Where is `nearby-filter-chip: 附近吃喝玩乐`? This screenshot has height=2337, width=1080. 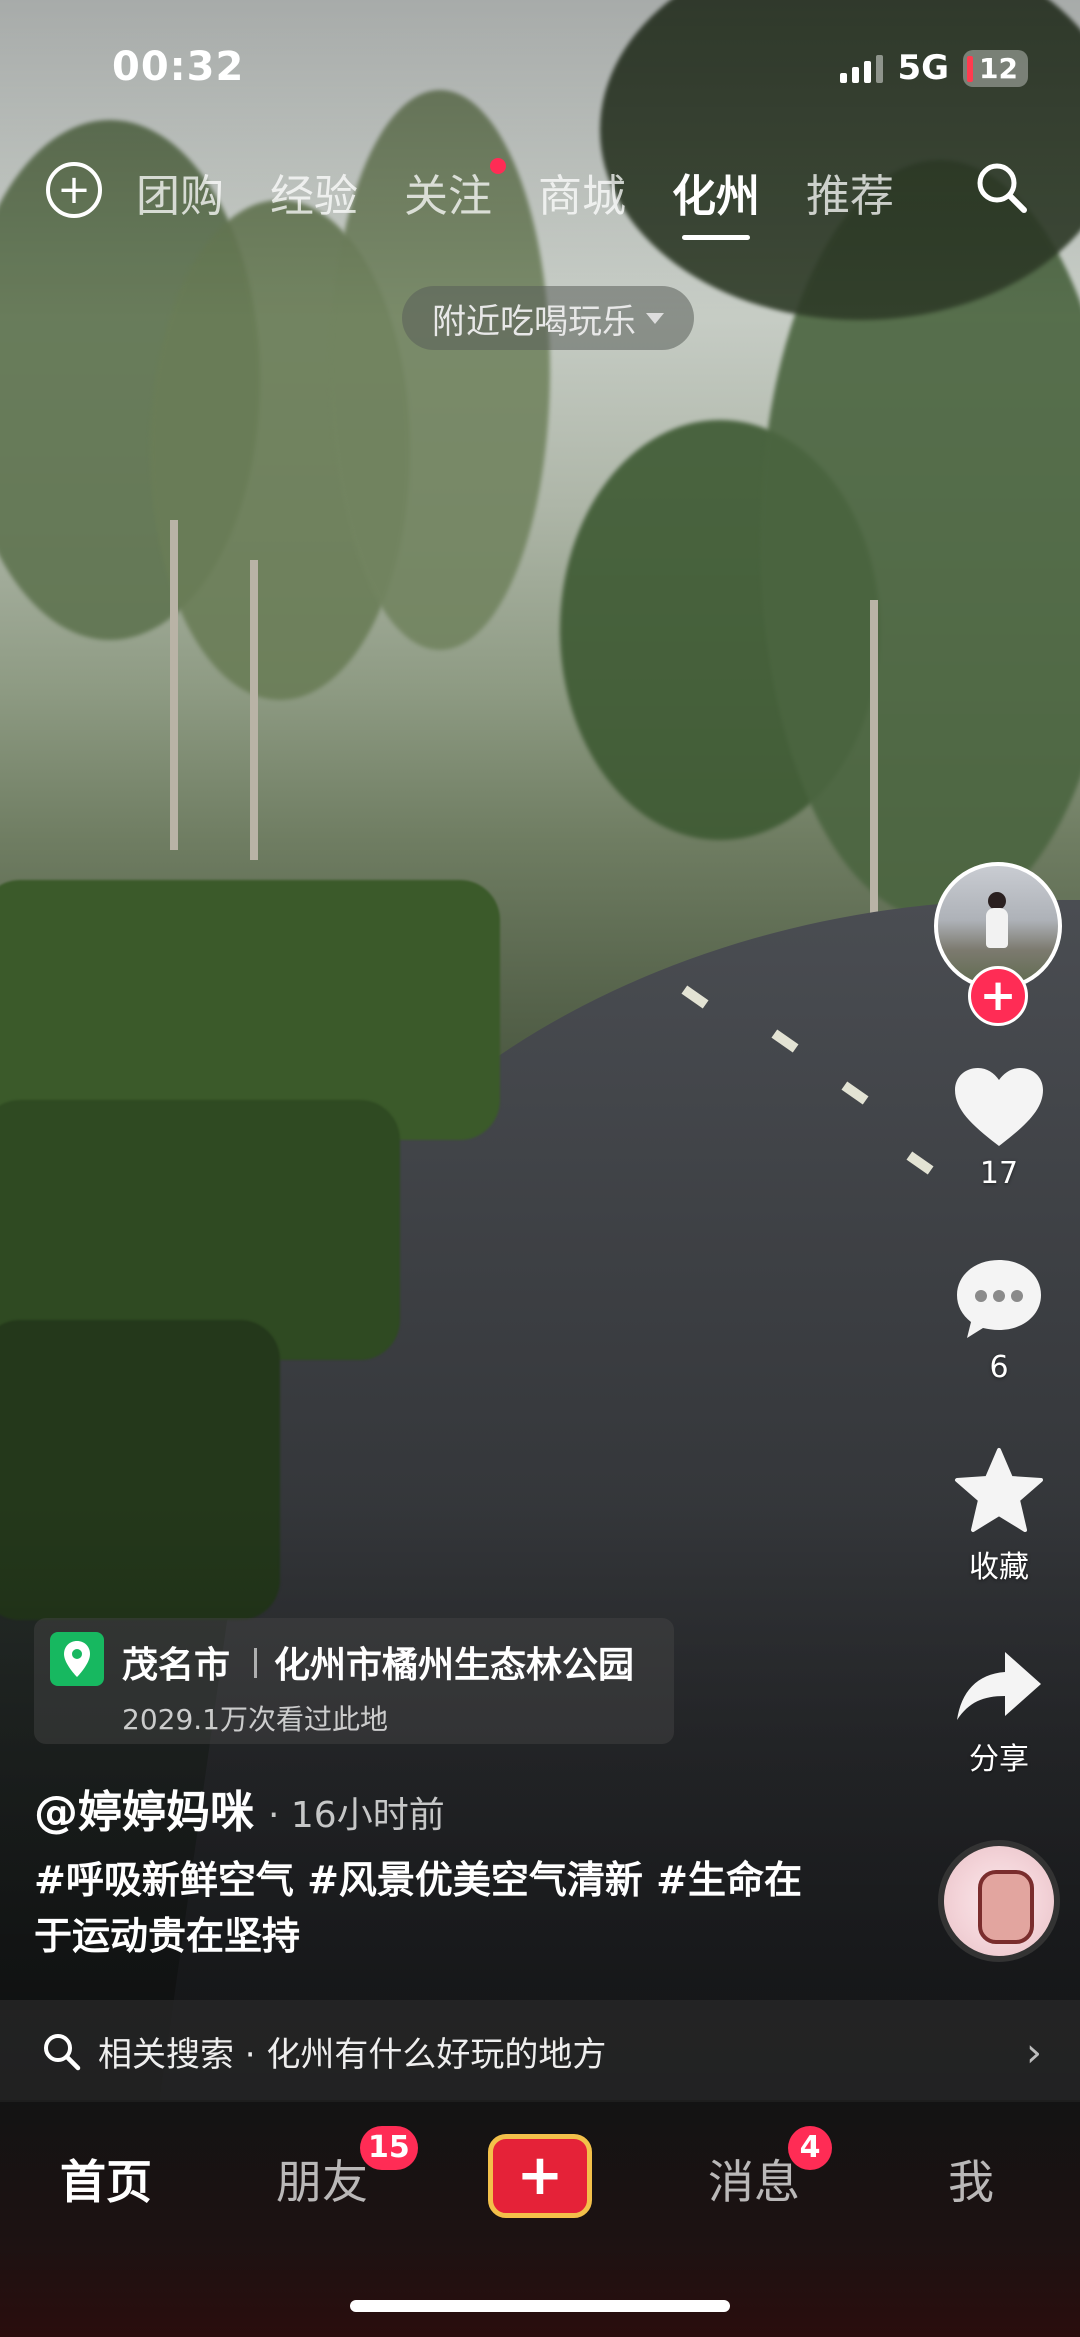
nearby-filter-chip: 附近吃喝玩乐 is located at coordinates (548, 318).